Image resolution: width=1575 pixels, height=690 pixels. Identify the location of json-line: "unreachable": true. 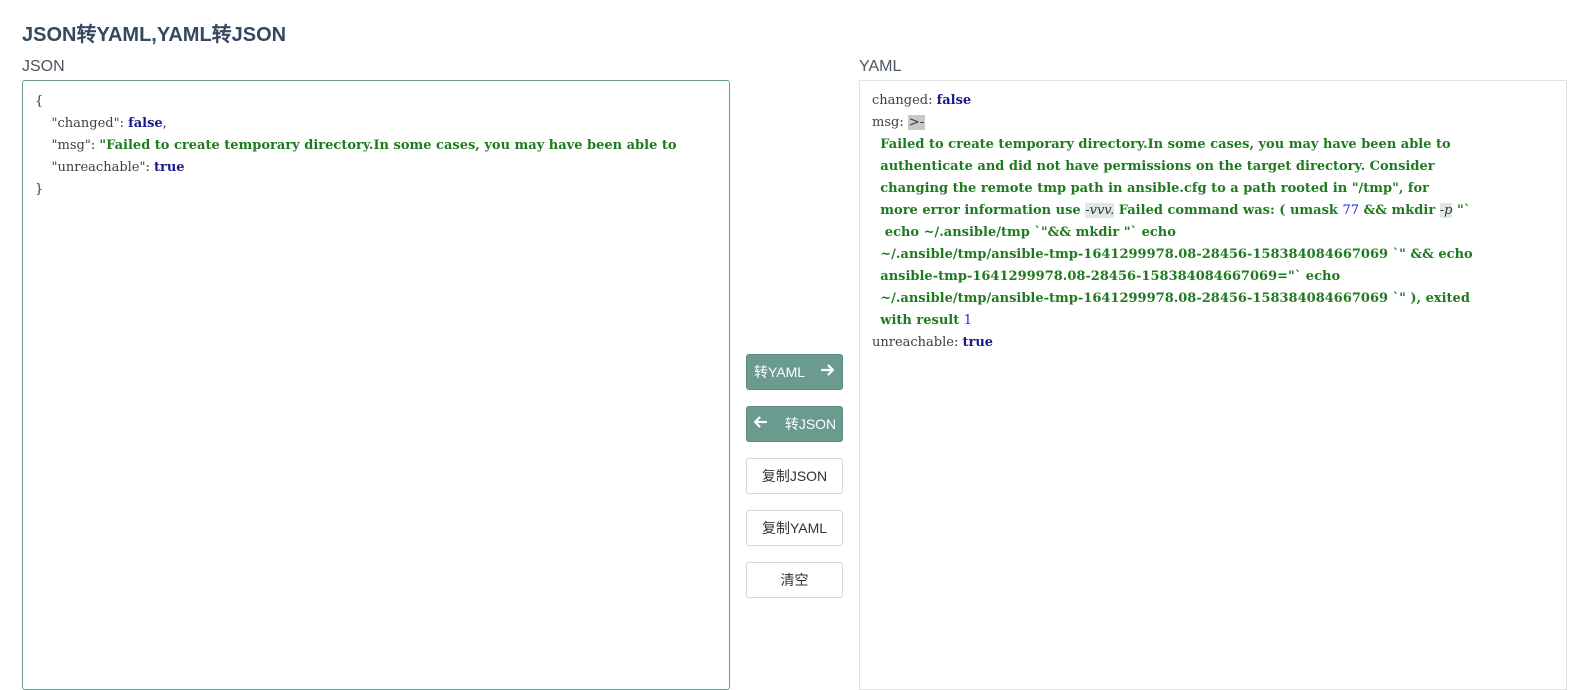
(118, 167).